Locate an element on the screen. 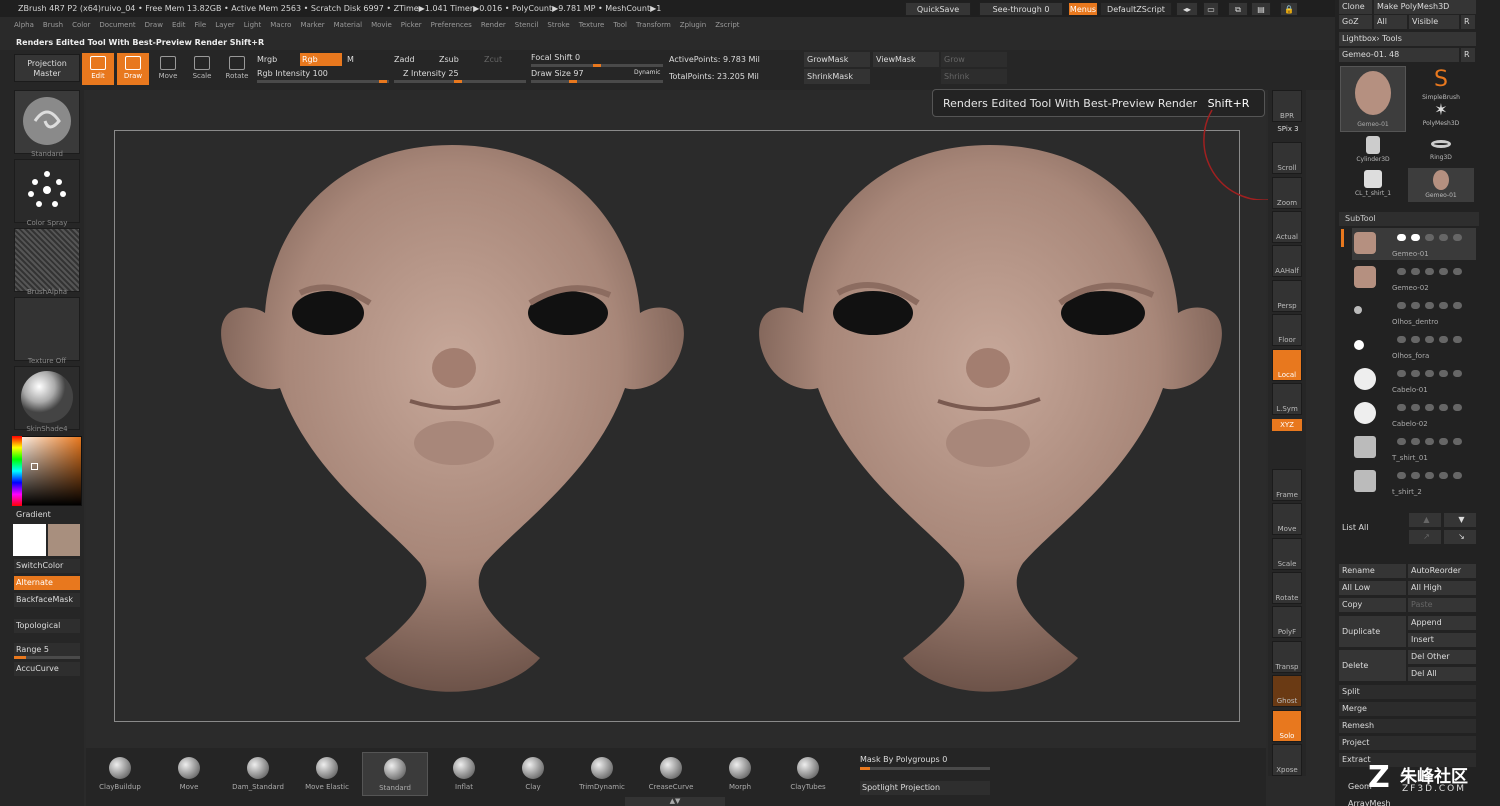  edit-button: Edit is located at coordinates (98, 69).